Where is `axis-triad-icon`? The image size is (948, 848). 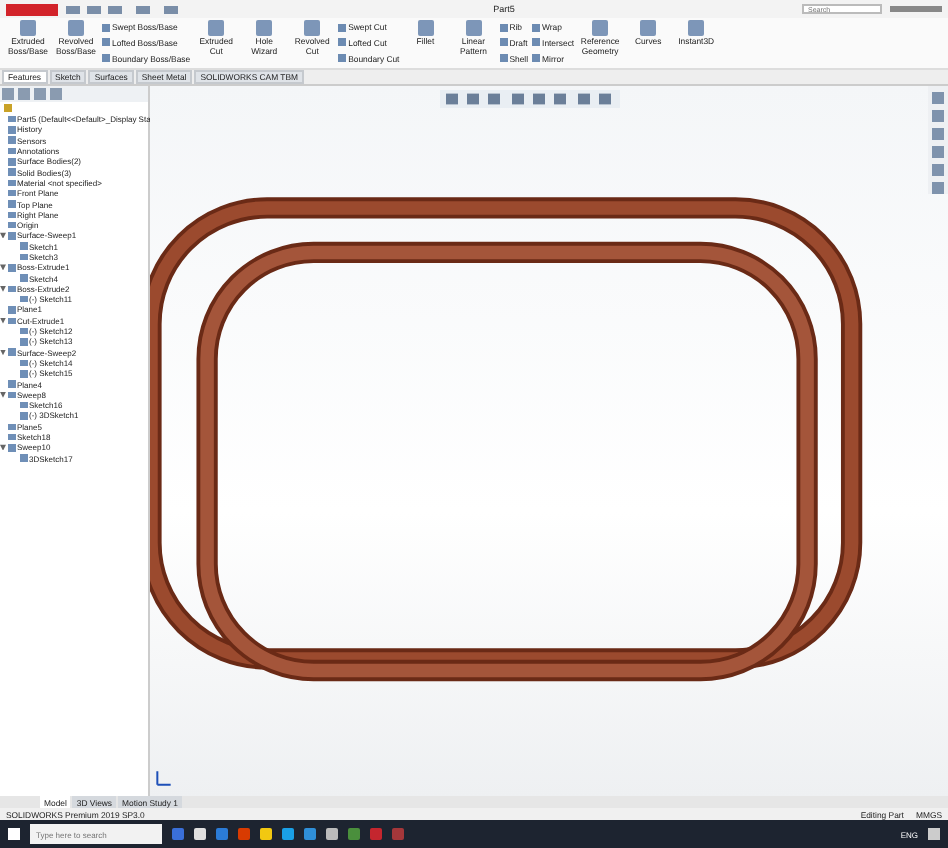
axis-triad-icon is located at coordinates (164, 778).